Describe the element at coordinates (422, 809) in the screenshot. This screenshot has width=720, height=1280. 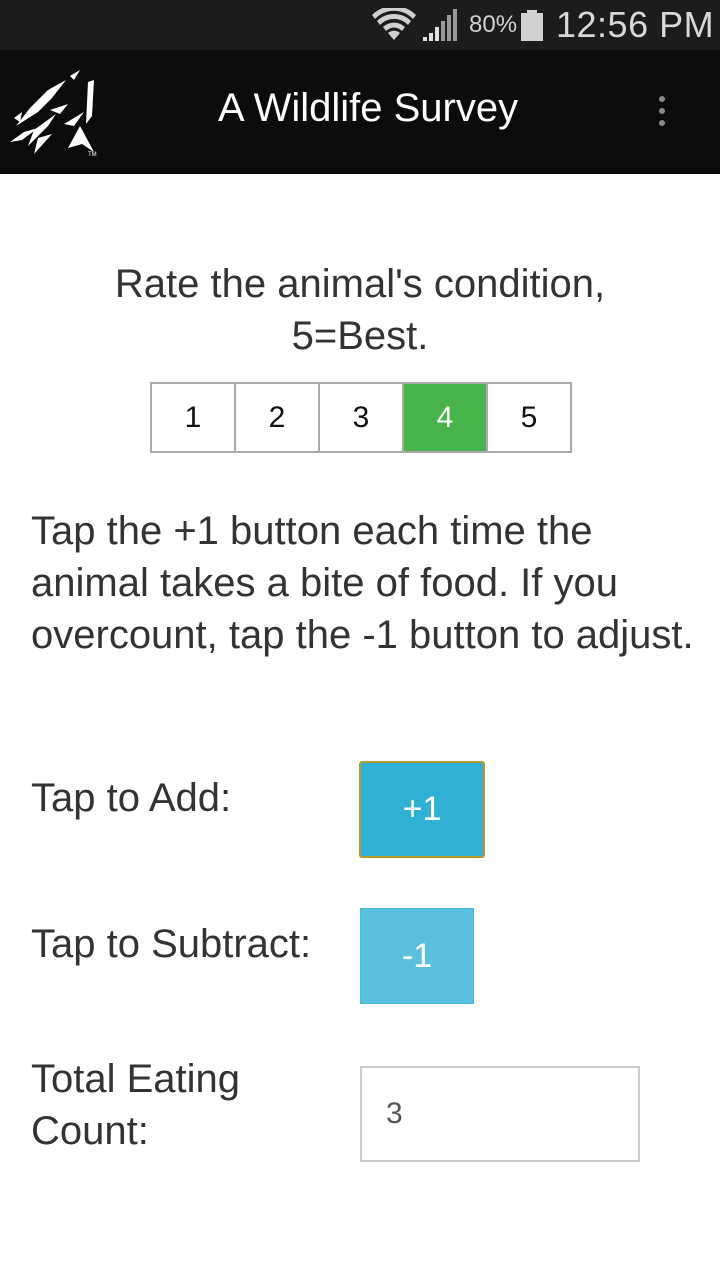
I see `add-one-button: +1` at that location.